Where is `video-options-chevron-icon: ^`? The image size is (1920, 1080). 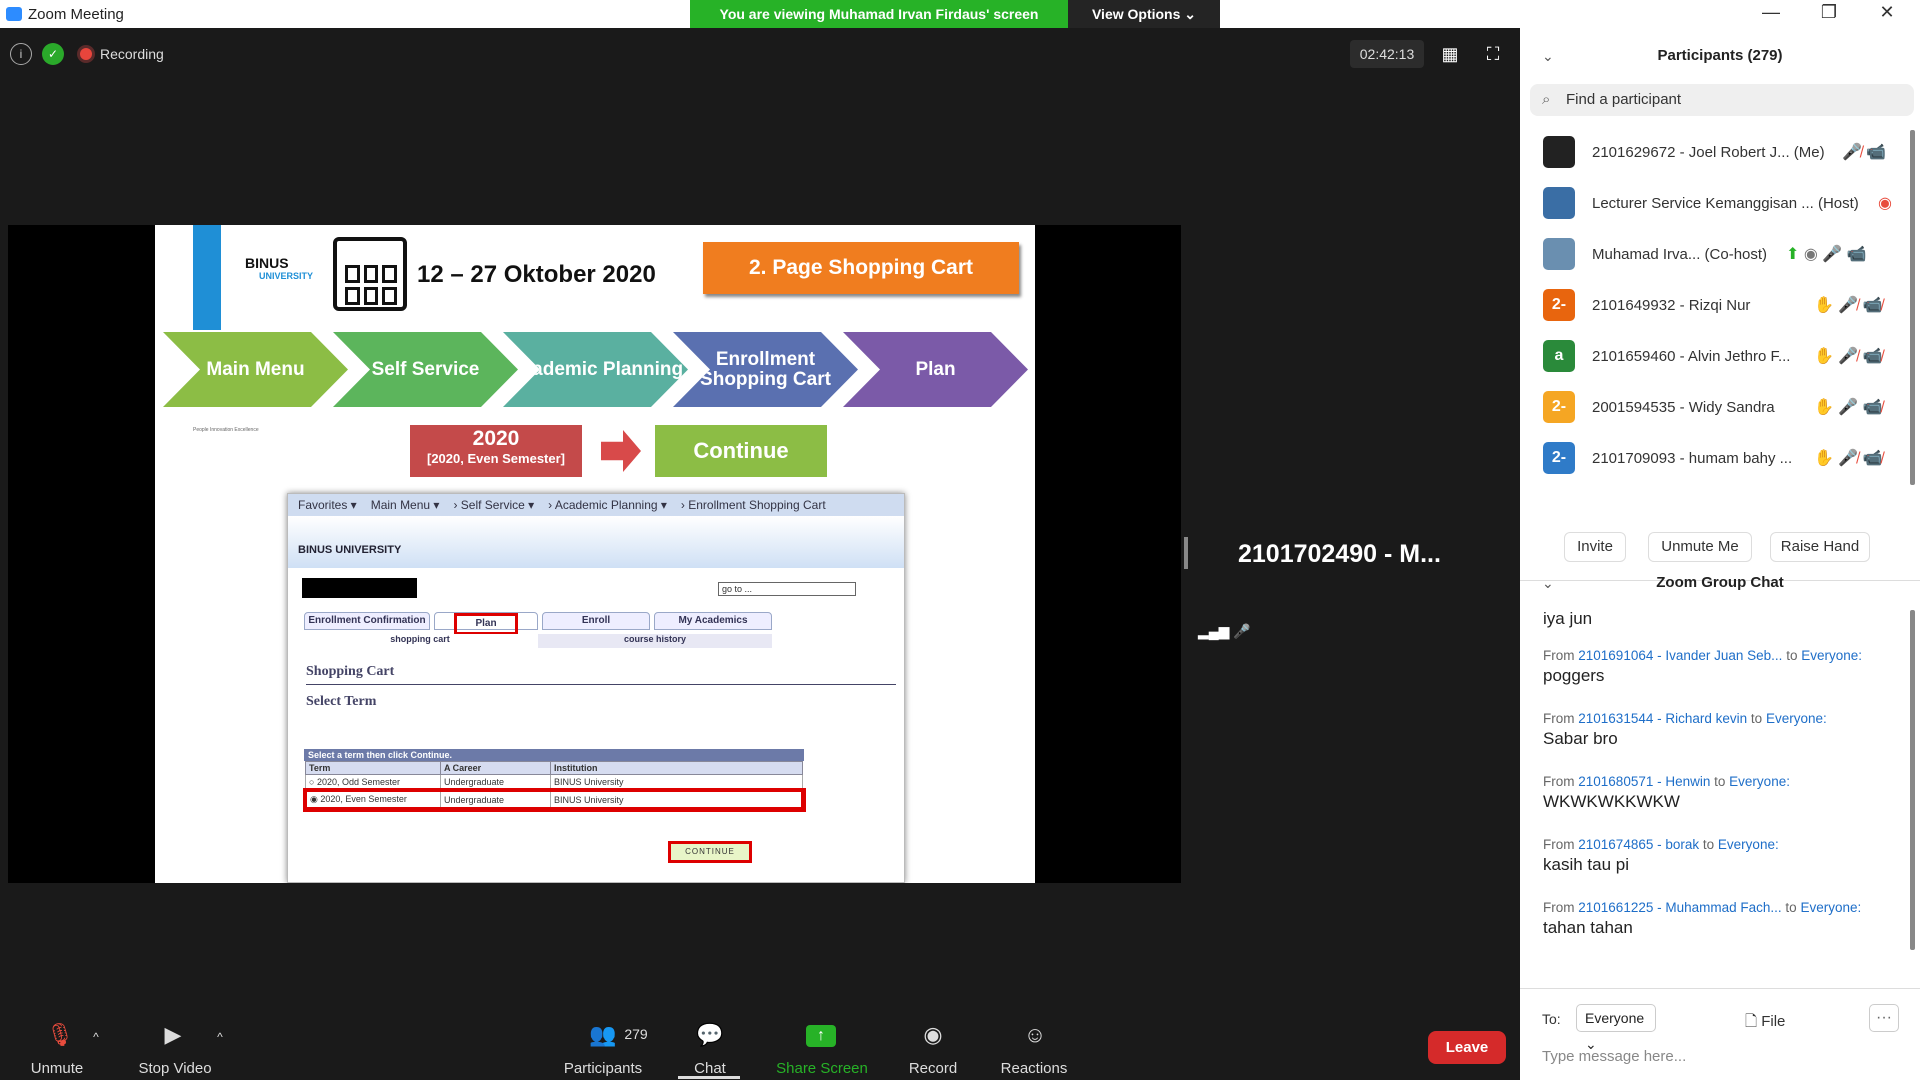
video-options-chevron-icon: ^ is located at coordinates (220, 1037).